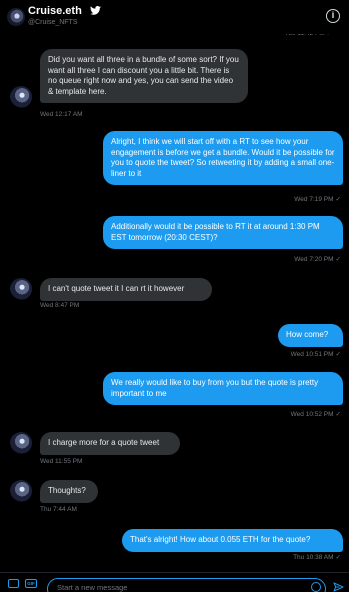 The height and width of the screenshot is (592, 349). I want to click on message-timestamp: Wed 8:47 PM, so click(60, 305).